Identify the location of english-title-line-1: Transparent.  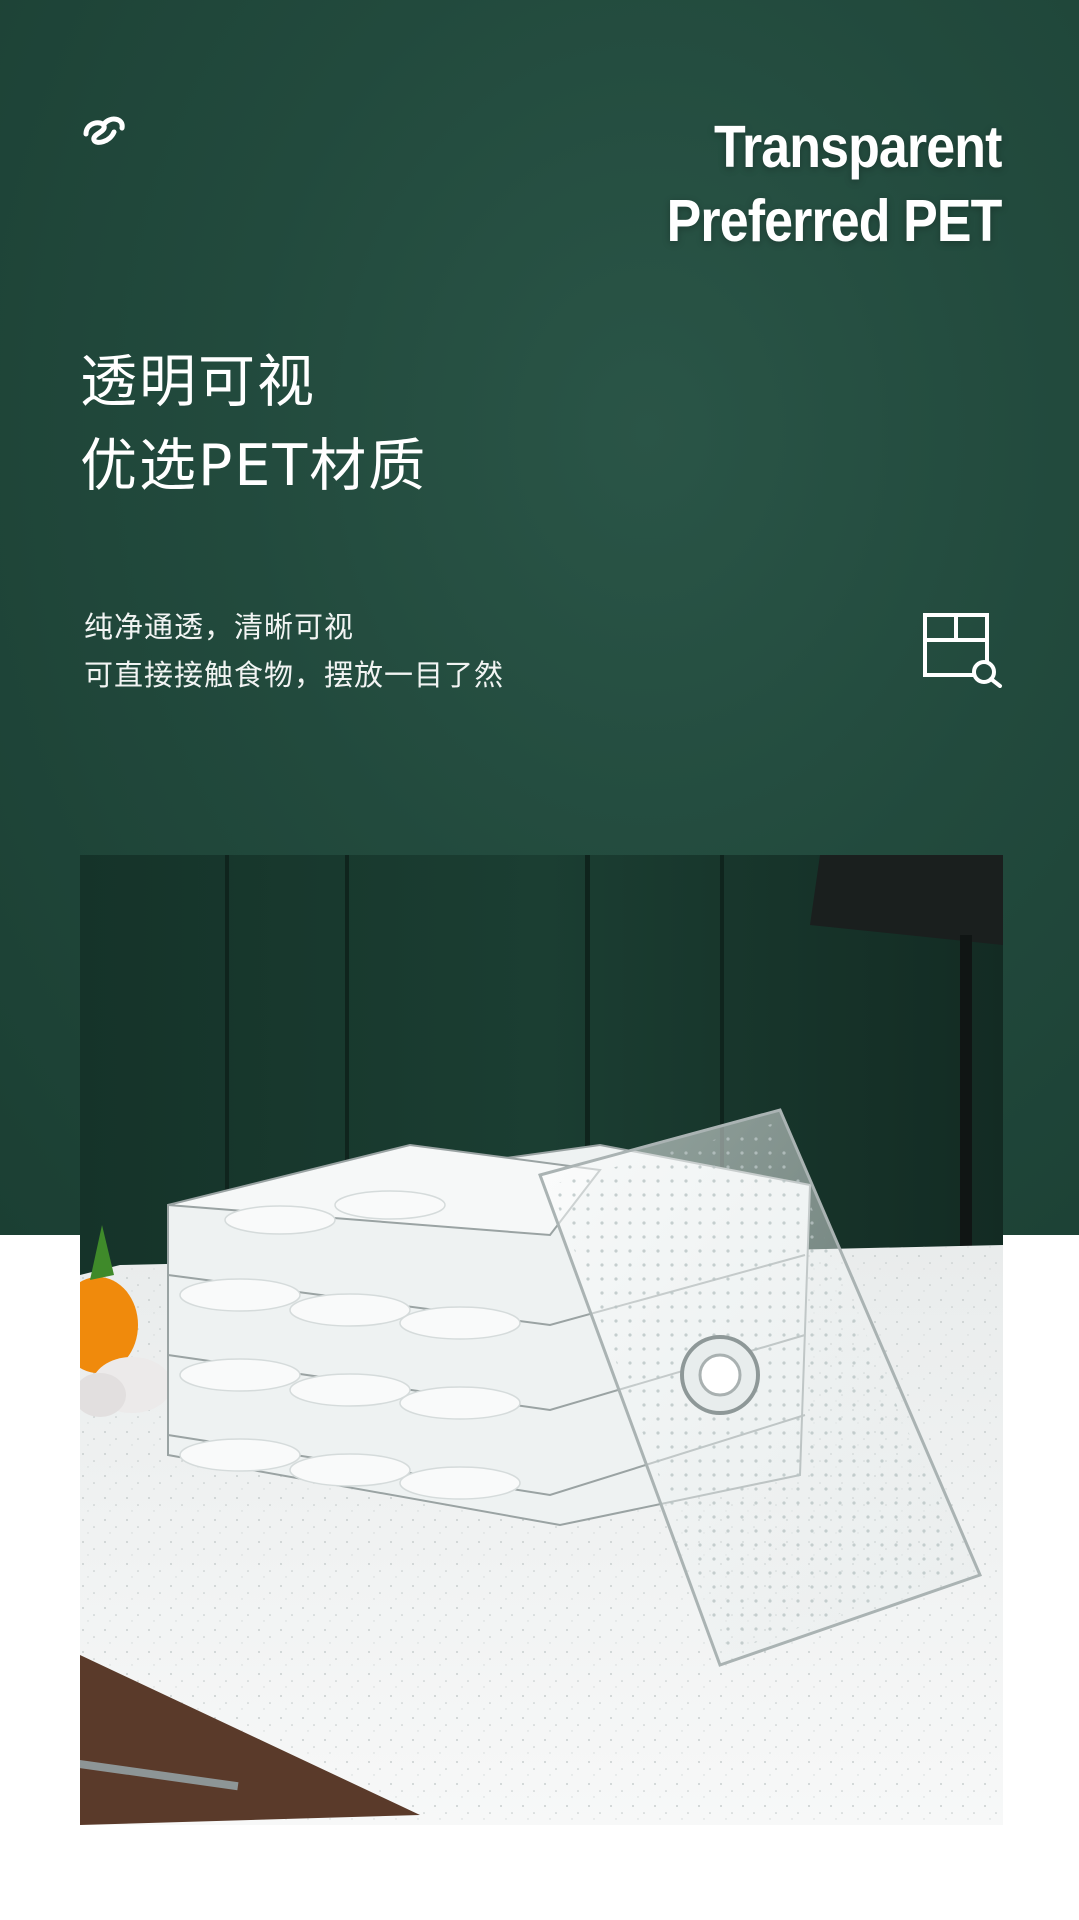
(857, 147).